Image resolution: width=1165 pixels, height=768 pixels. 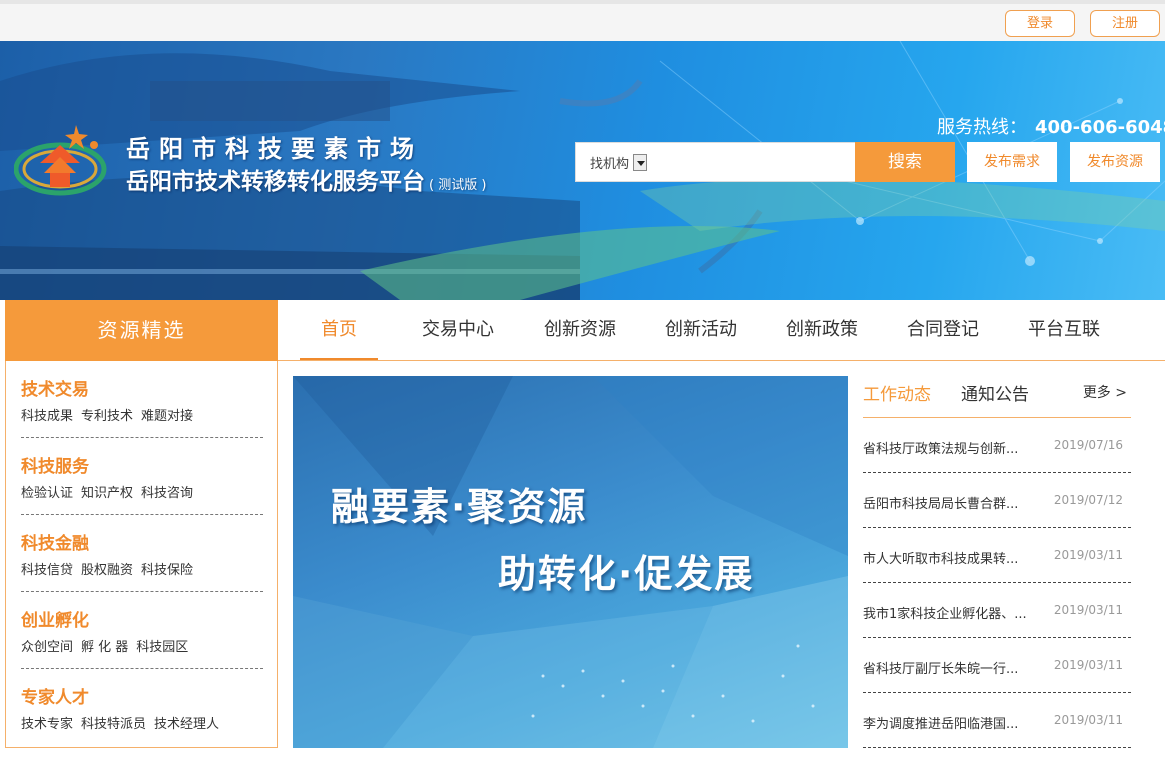 What do you see at coordinates (142, 399) in the screenshot?
I see `category-tech-trading: 技术交易 科技成果 专利技术 难题对接` at bounding box center [142, 399].